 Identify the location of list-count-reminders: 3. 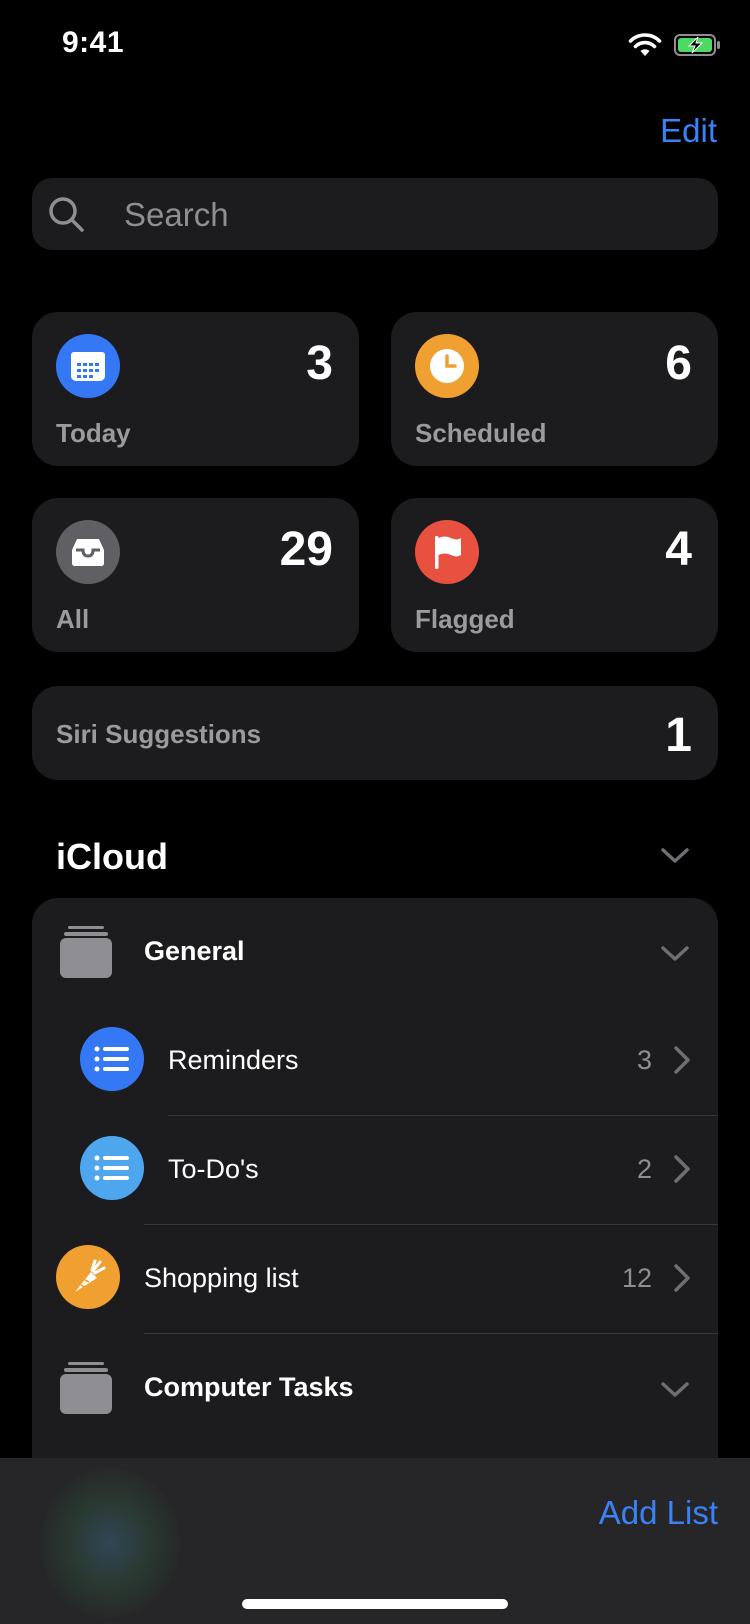
(644, 1060).